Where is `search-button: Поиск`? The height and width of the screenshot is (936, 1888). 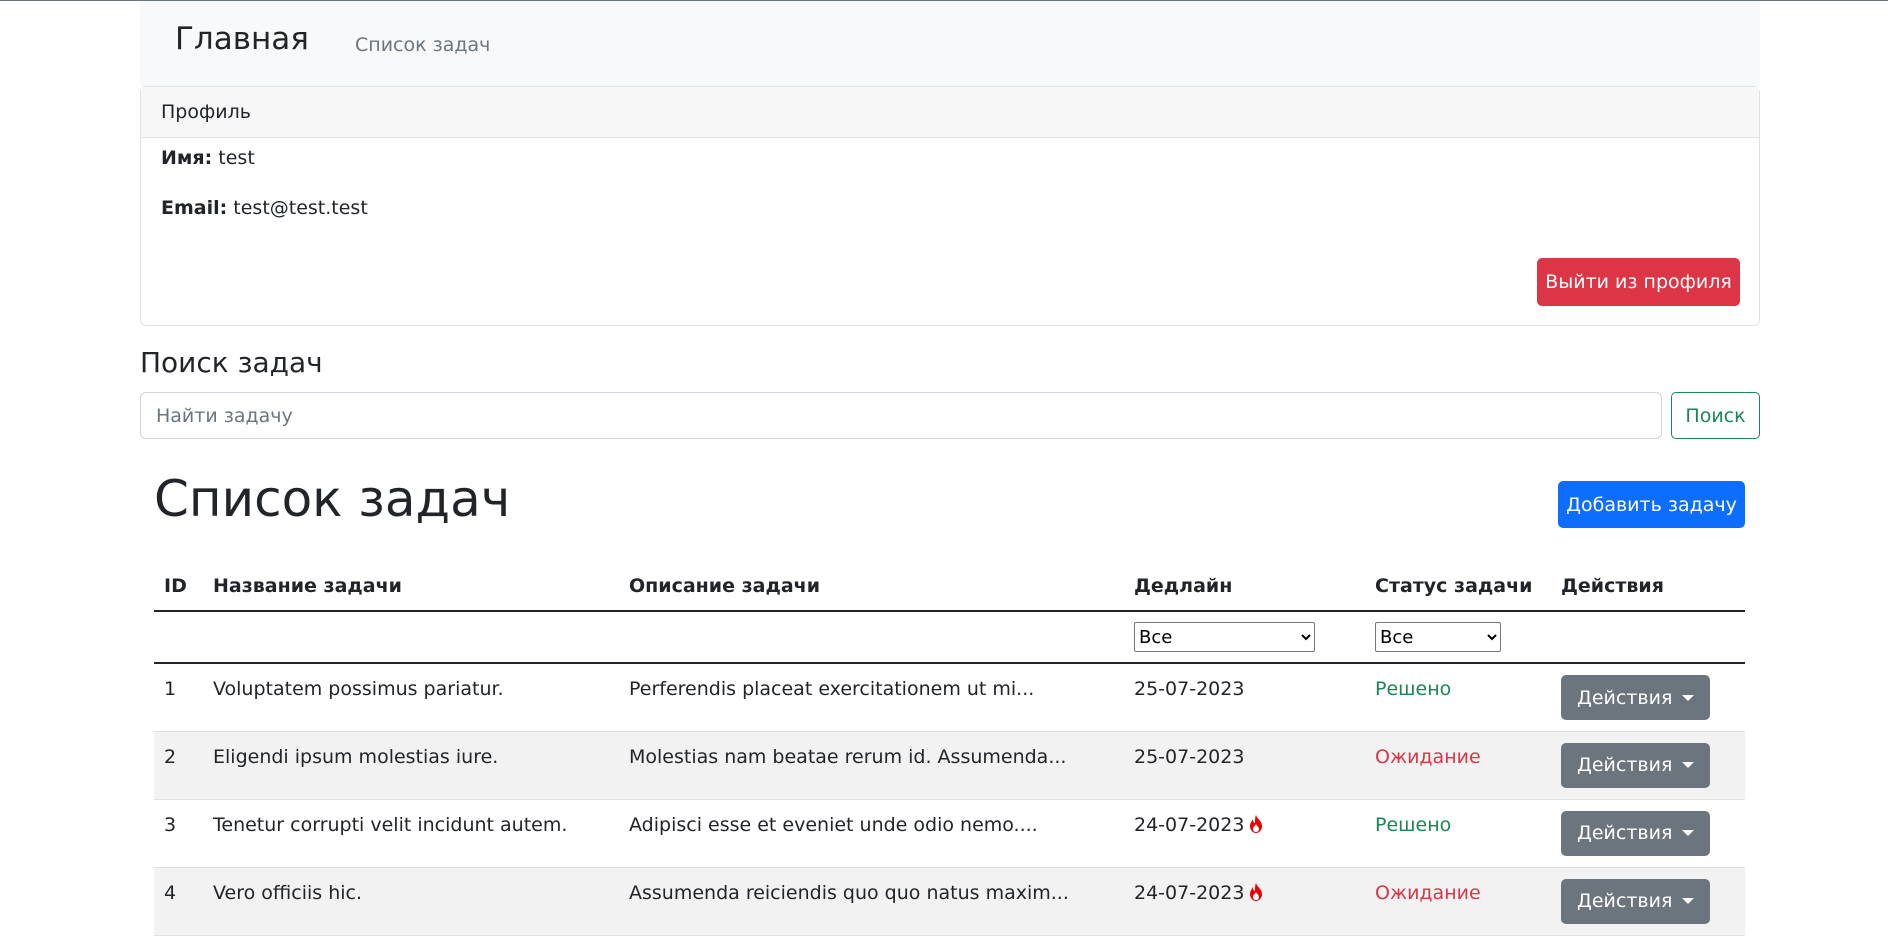 search-button: Поиск is located at coordinates (1715, 415).